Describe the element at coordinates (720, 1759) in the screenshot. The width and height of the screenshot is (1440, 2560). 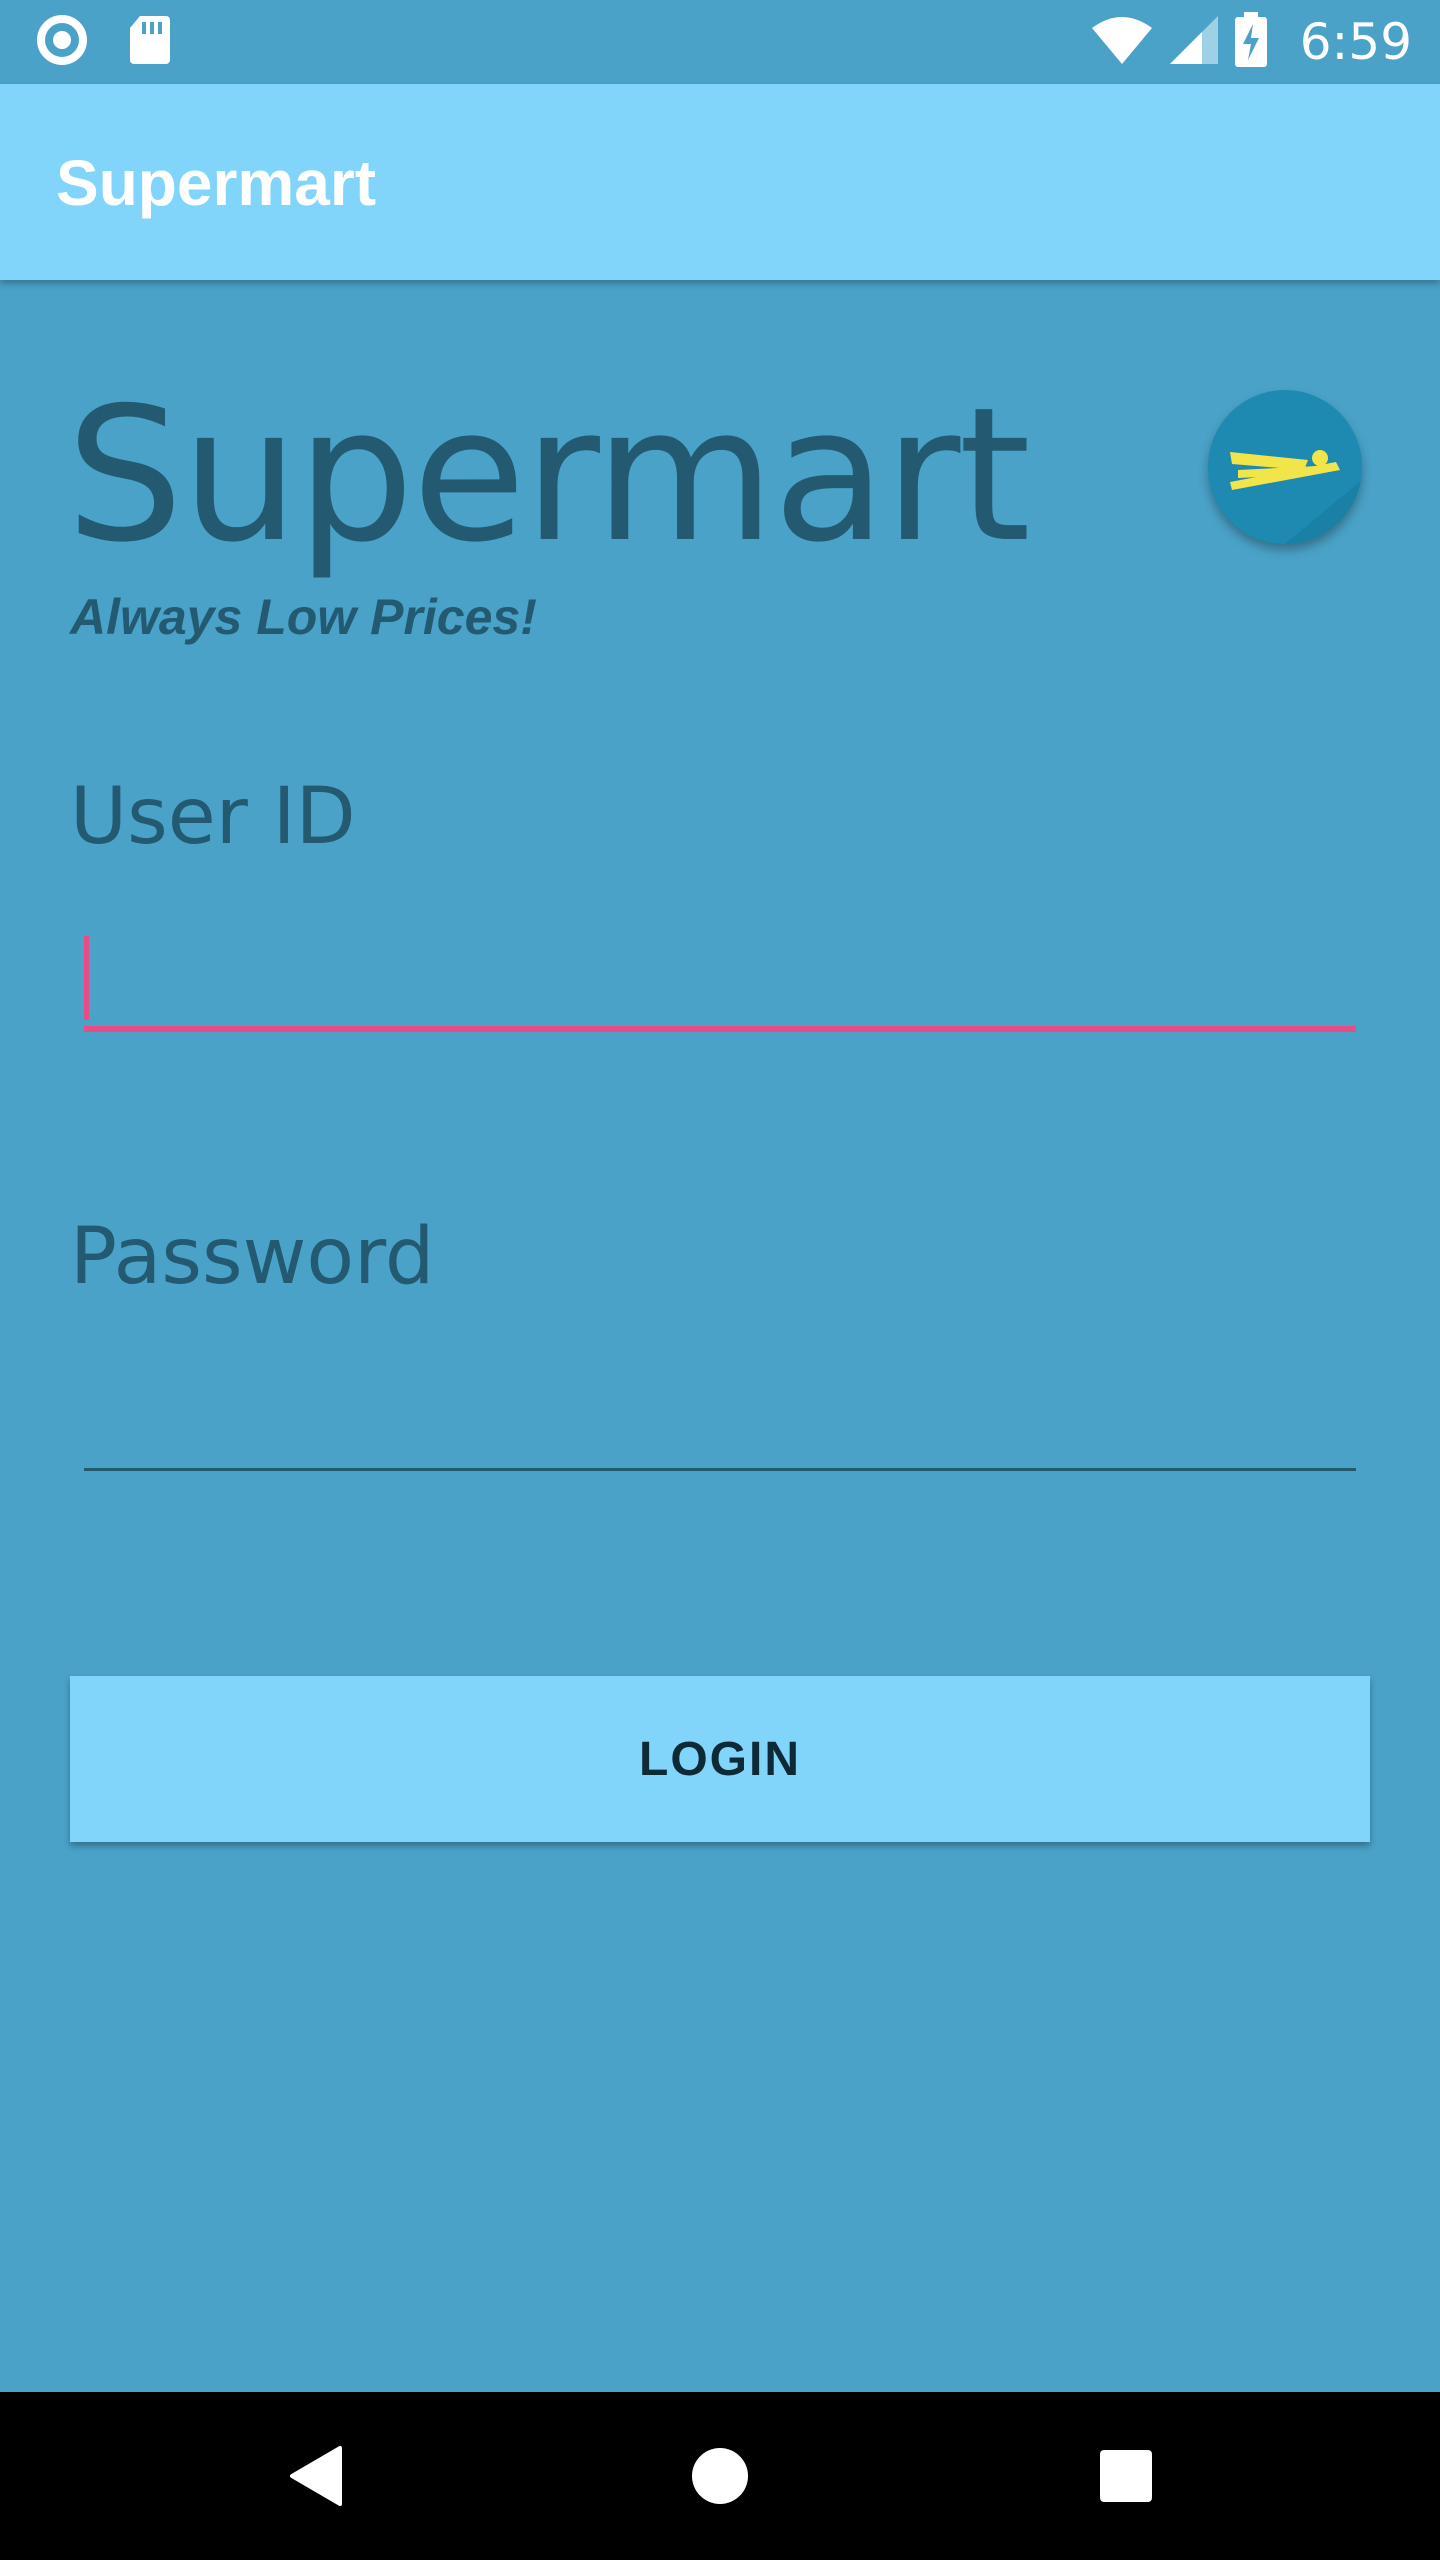
I see `login-button: LOGIN` at that location.